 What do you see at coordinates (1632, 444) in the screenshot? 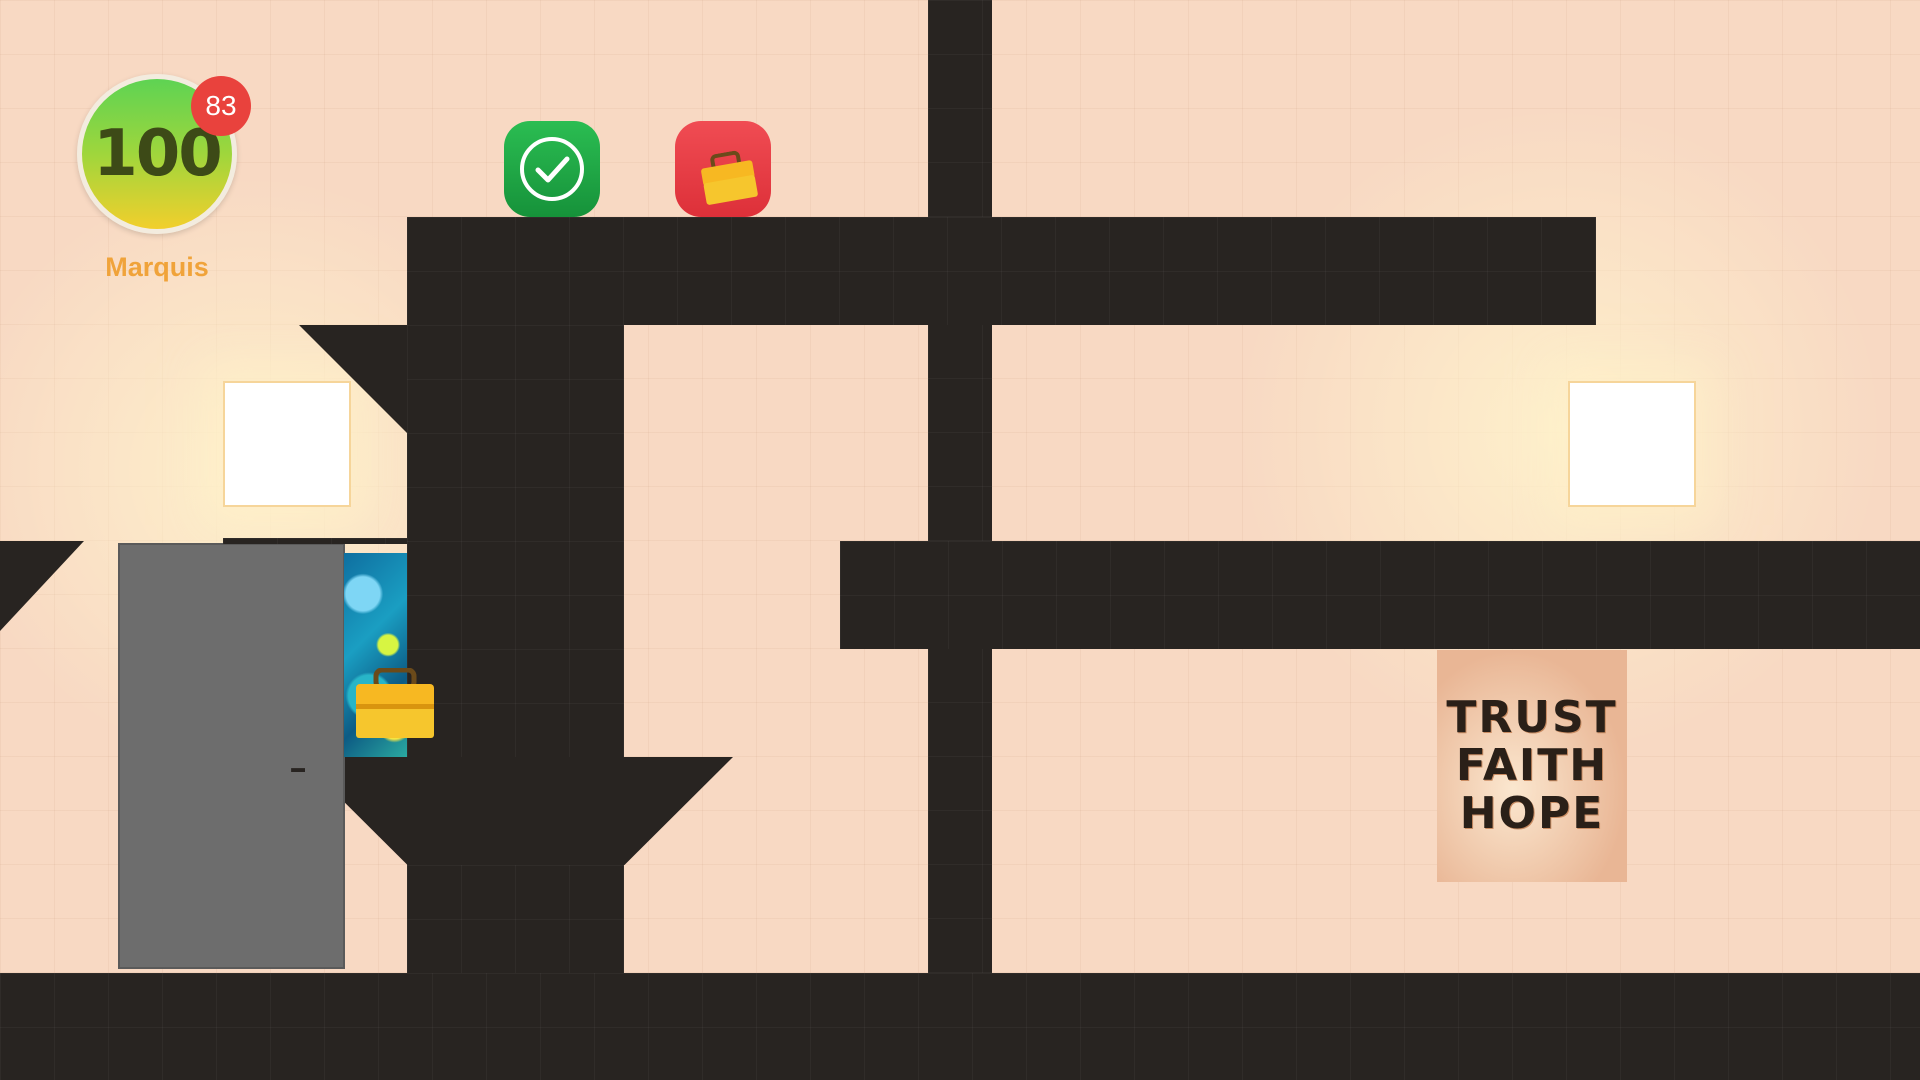
I see `right-window` at bounding box center [1632, 444].